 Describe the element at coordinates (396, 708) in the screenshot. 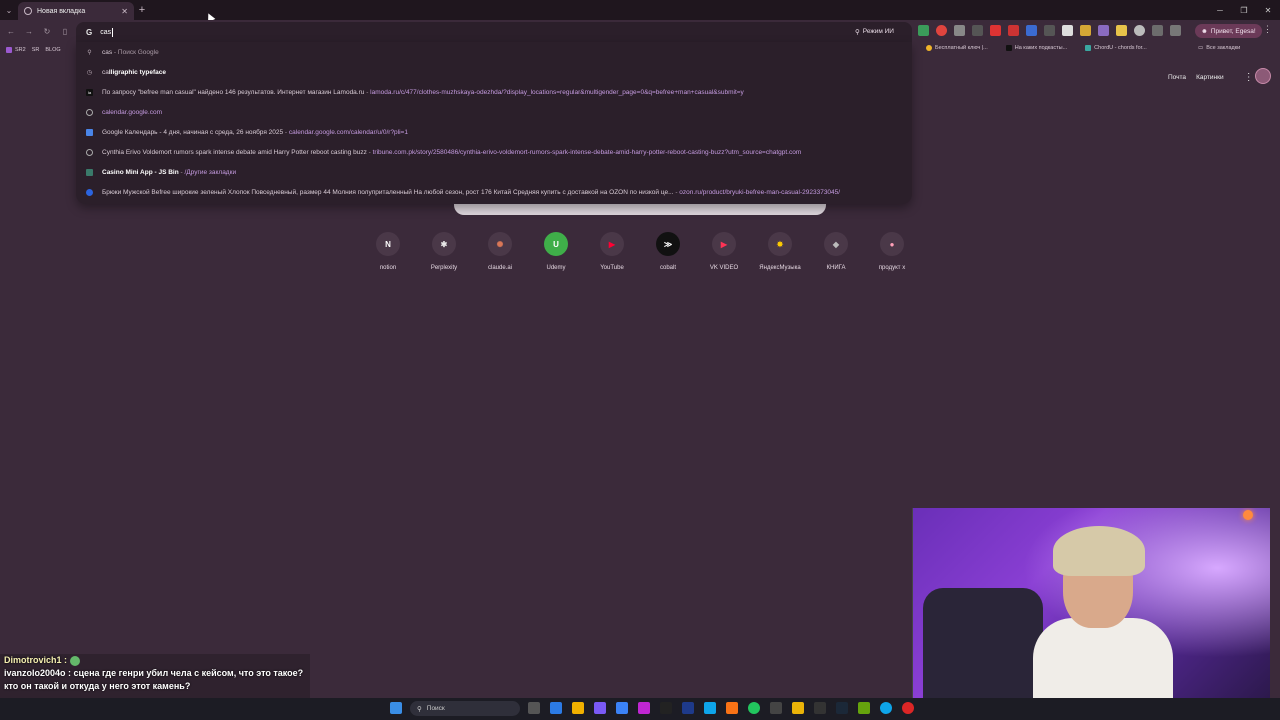

I see `start-icon` at that location.